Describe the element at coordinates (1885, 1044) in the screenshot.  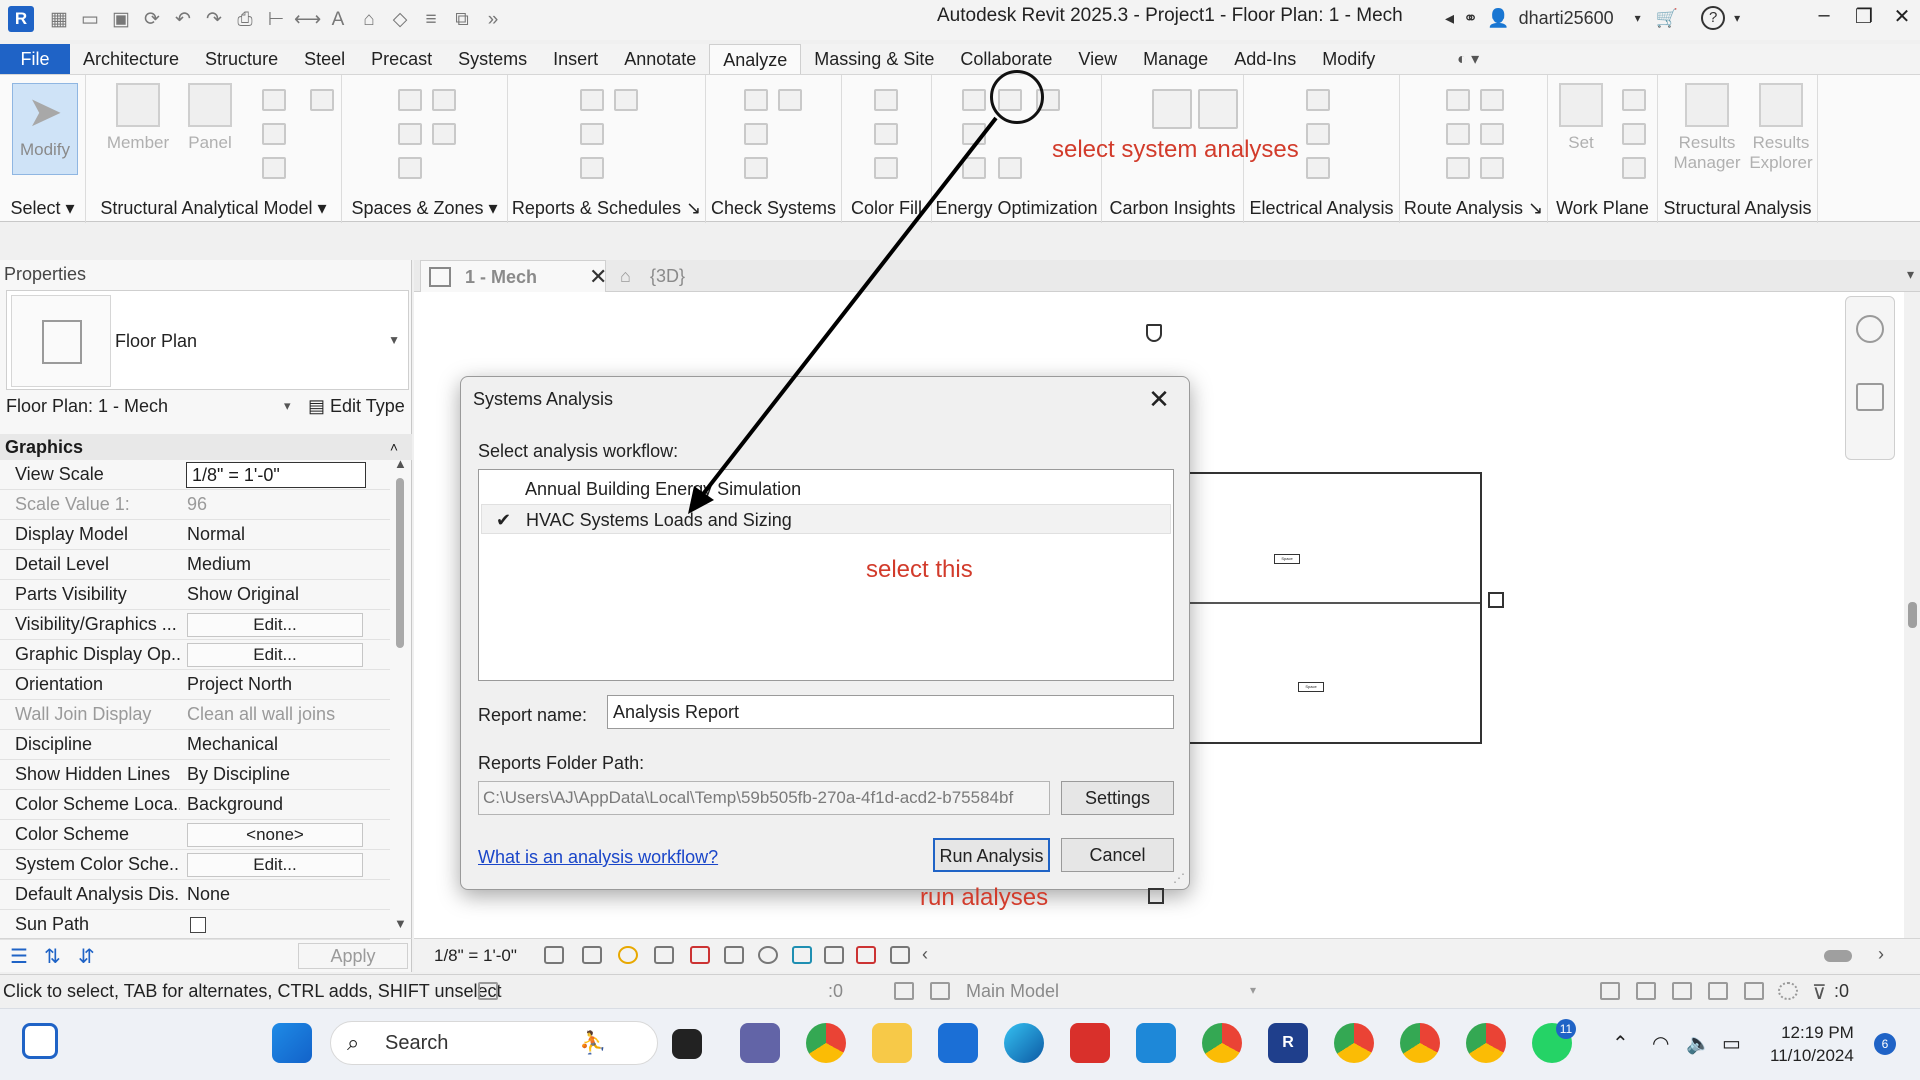
I see `notification-badge: 6` at that location.